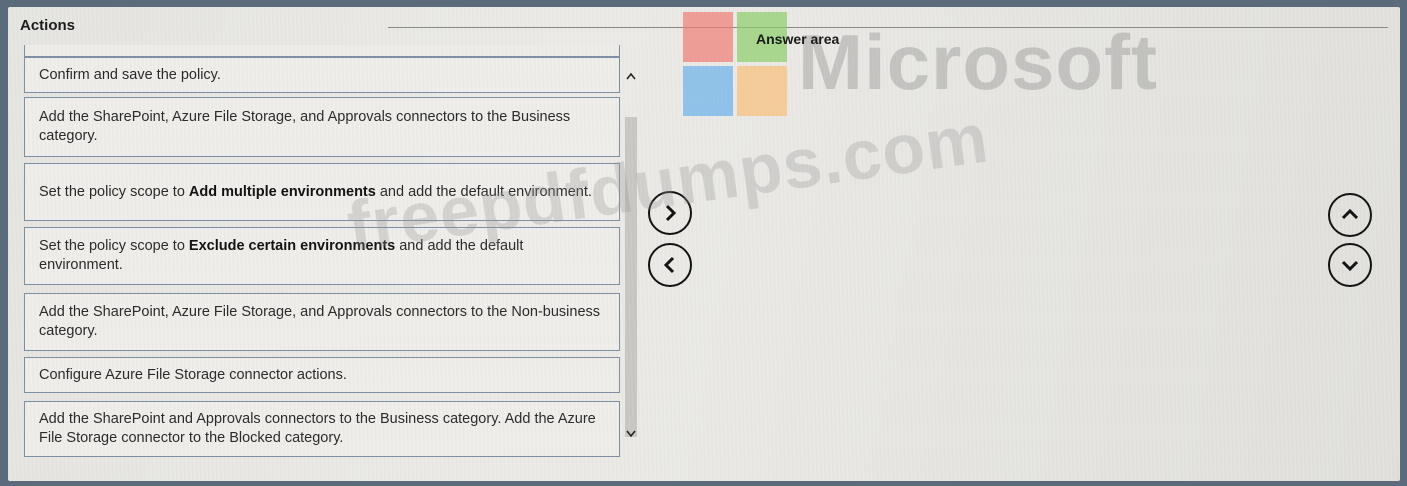 Image resolution: width=1407 pixels, height=486 pixels. What do you see at coordinates (48, 25) in the screenshot?
I see `actions-heading: Actions` at bounding box center [48, 25].